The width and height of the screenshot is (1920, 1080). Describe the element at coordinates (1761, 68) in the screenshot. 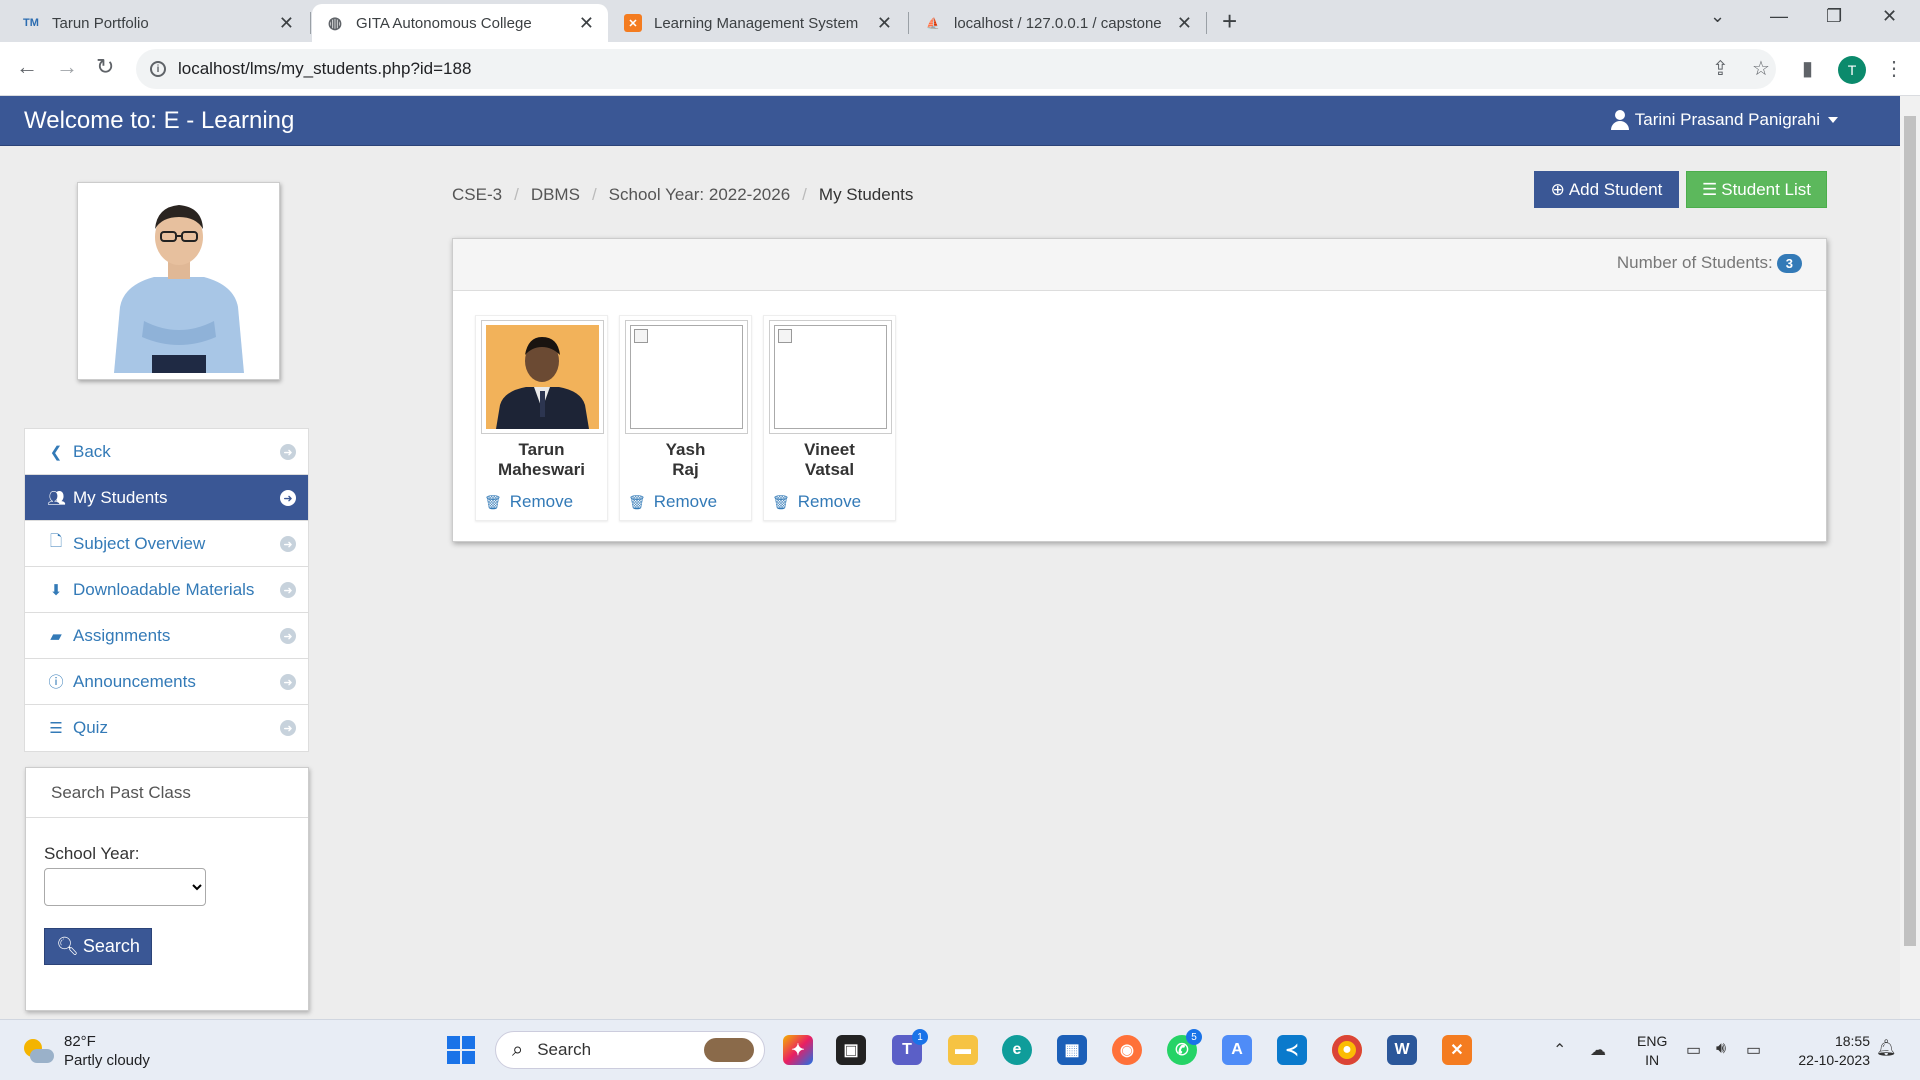

I see `bookmark-star-icon: ☆` at that location.